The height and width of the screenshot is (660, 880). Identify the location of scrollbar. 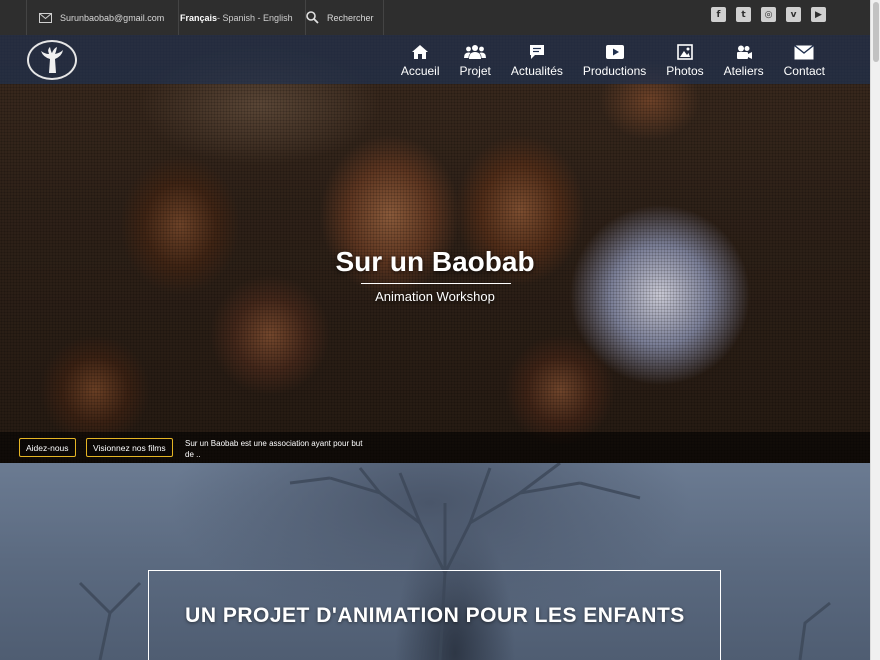
(875, 330).